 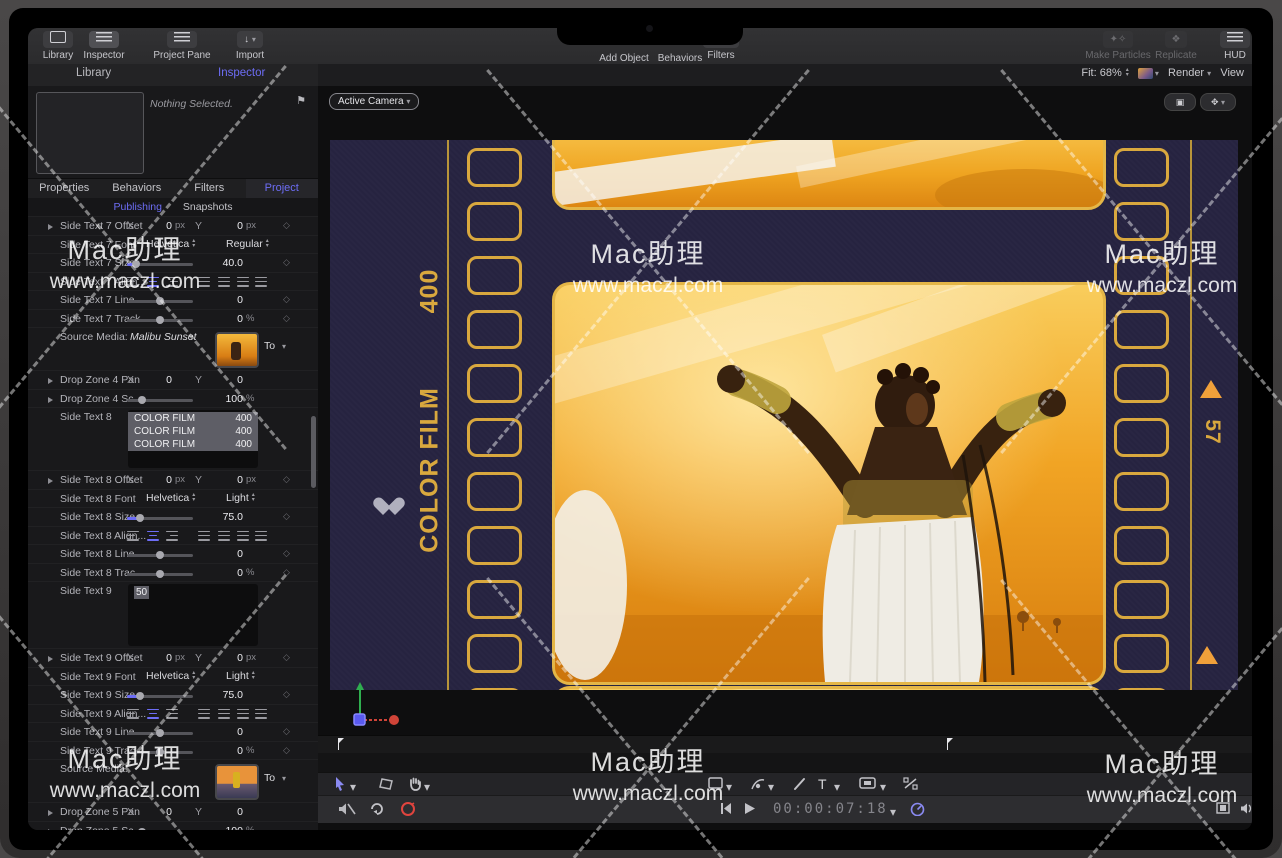 I want to click on mask-tool-chevron: ▾, so click(x=883, y=787).